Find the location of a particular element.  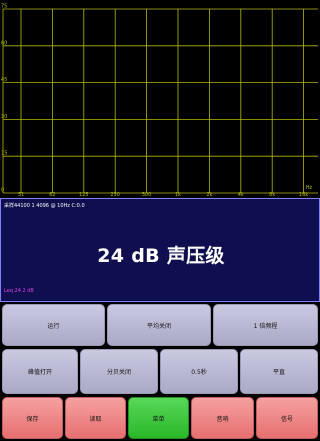

y-tick-label: 60 is located at coordinates (4, 43).